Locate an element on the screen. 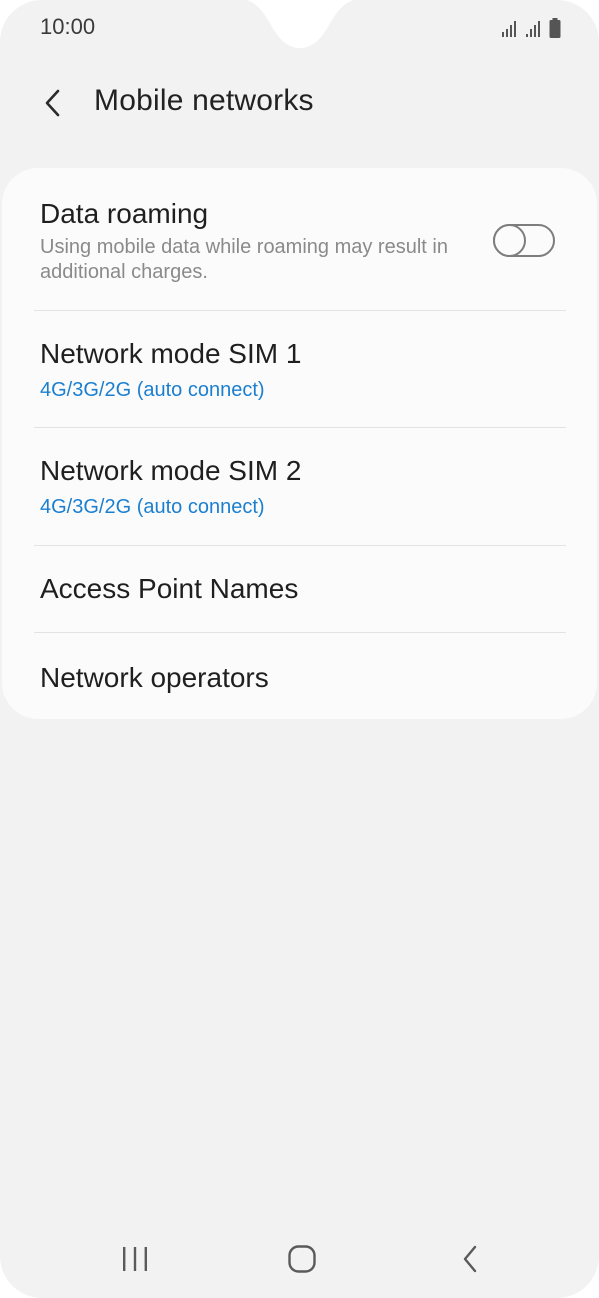 This screenshot has width=599, height=1298. back-nav-button is located at coordinates (470, 1259).